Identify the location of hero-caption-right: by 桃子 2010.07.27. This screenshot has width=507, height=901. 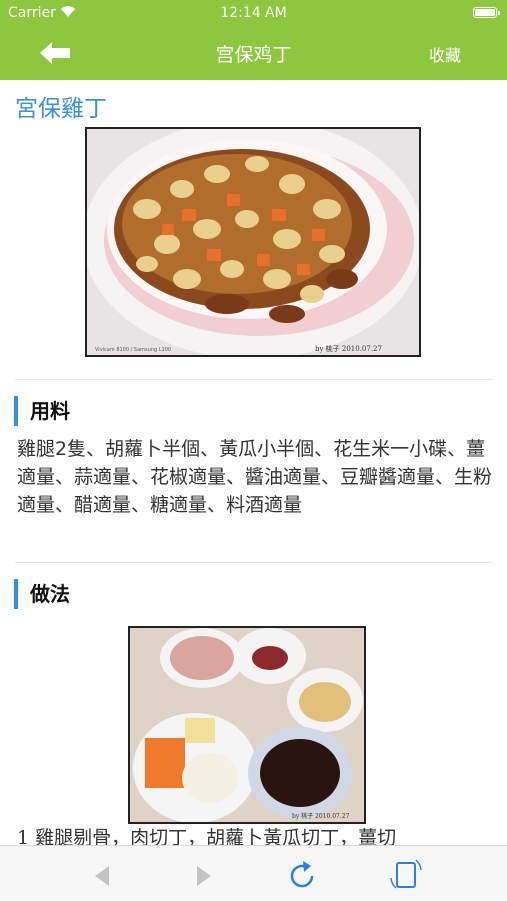
(348, 348).